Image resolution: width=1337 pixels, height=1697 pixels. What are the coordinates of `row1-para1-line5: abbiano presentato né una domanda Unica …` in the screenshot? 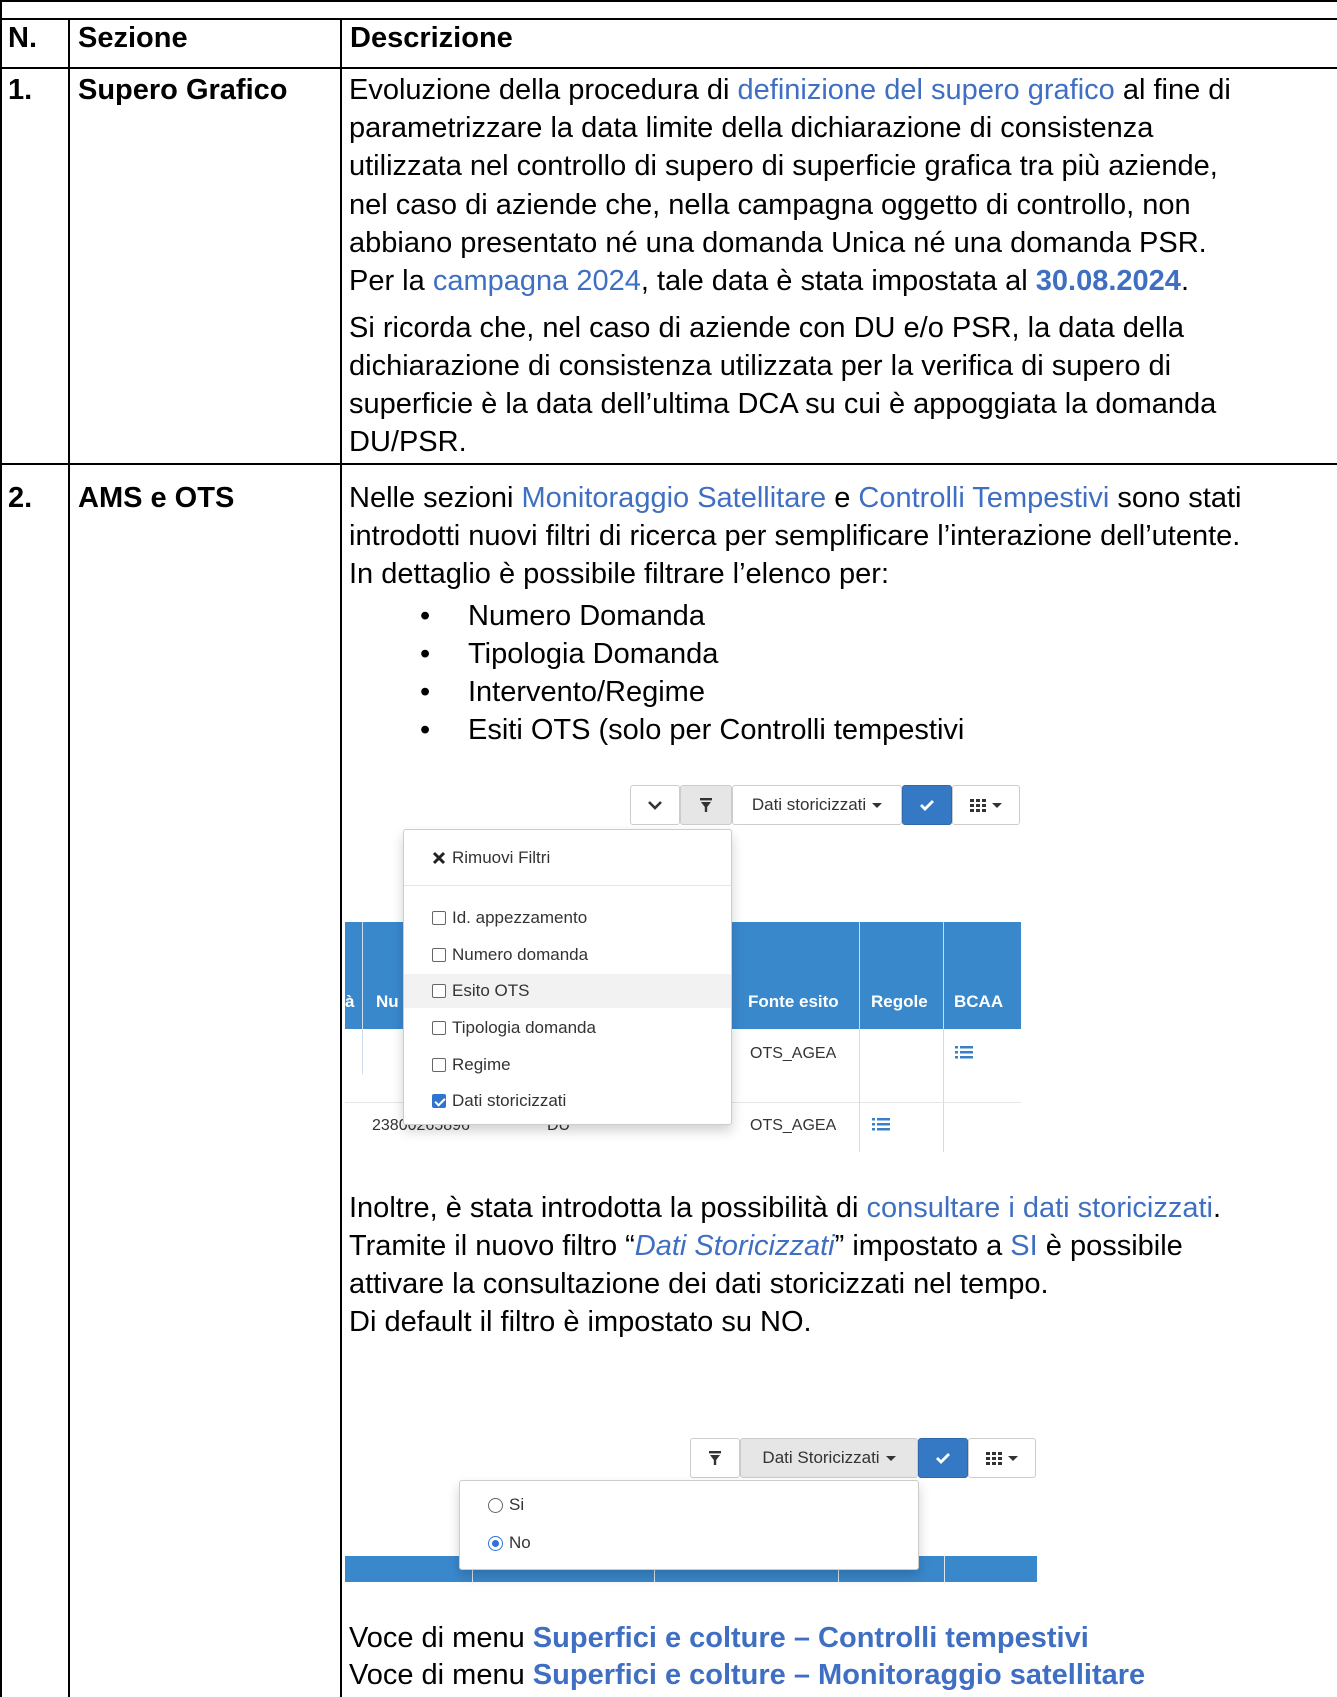 It's located at (778, 243).